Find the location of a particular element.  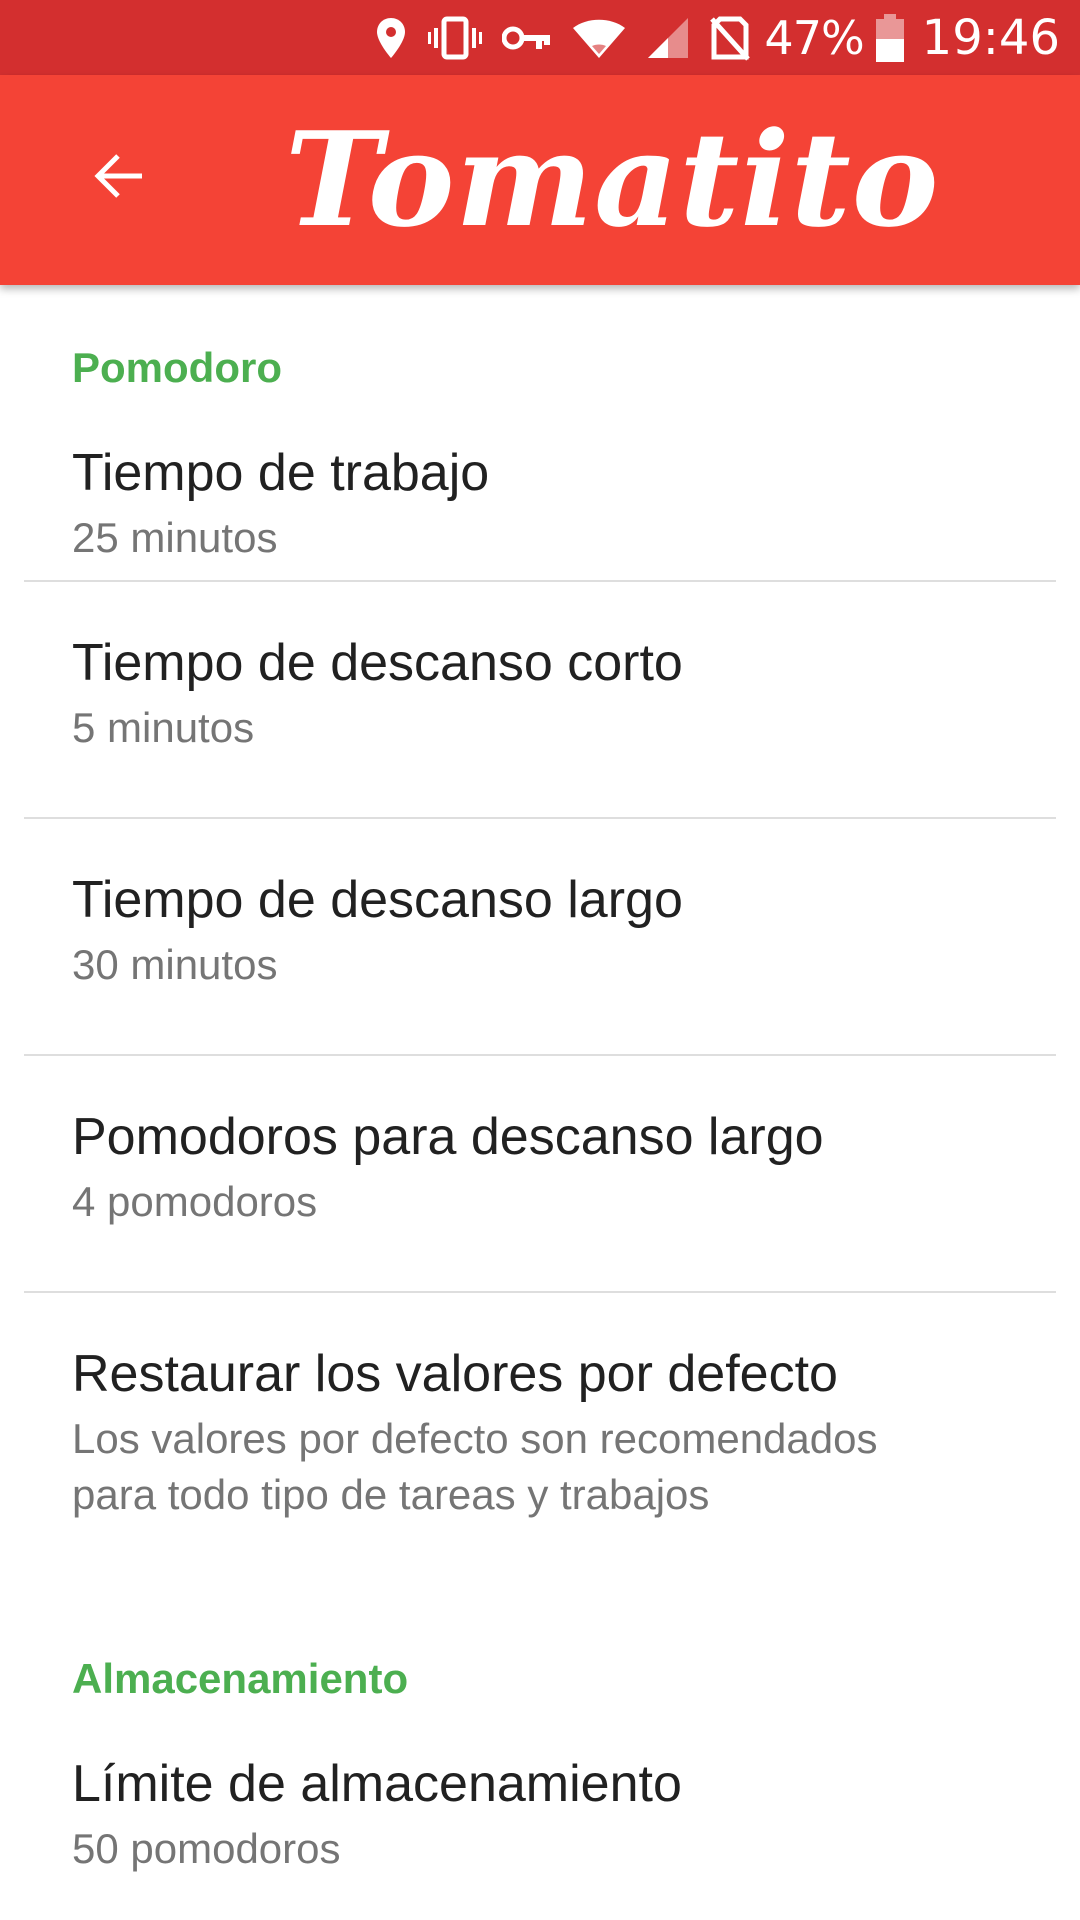

clock-time: 19:46 is located at coordinates (990, 37).